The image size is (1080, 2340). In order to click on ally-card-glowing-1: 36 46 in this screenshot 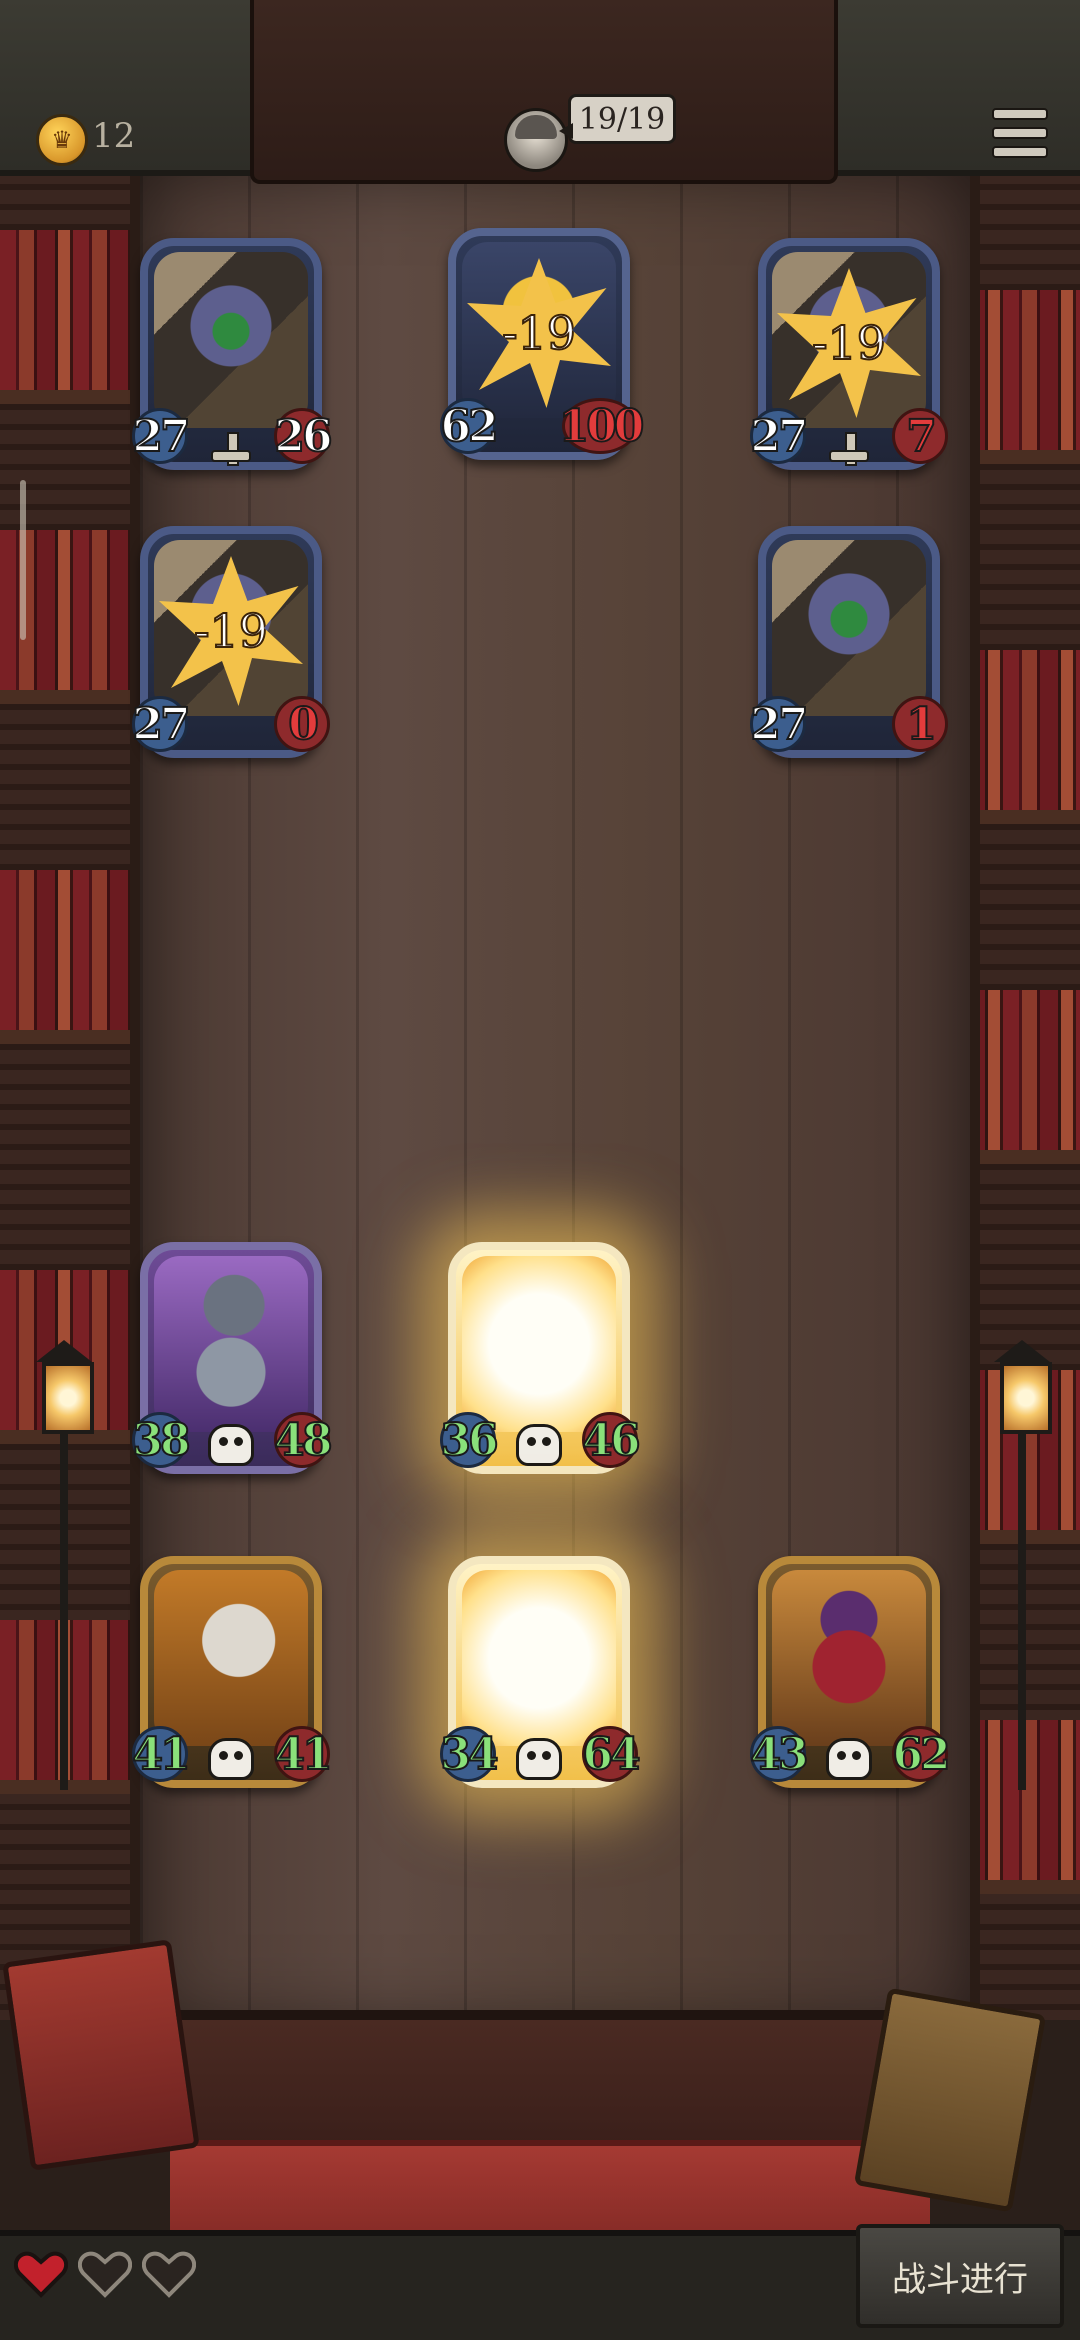, I will do `click(540, 1358)`.